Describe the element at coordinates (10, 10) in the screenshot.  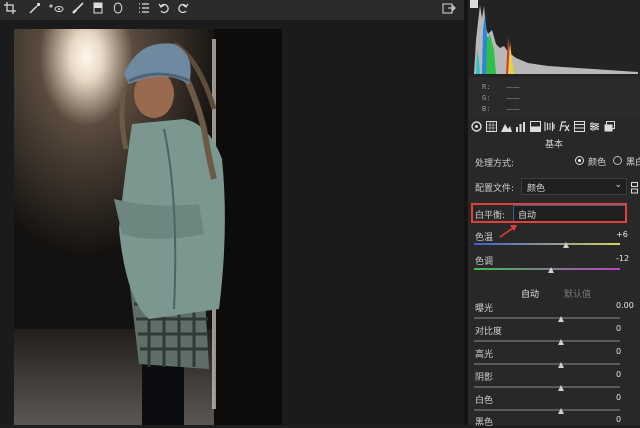
I see `crop-icon` at that location.